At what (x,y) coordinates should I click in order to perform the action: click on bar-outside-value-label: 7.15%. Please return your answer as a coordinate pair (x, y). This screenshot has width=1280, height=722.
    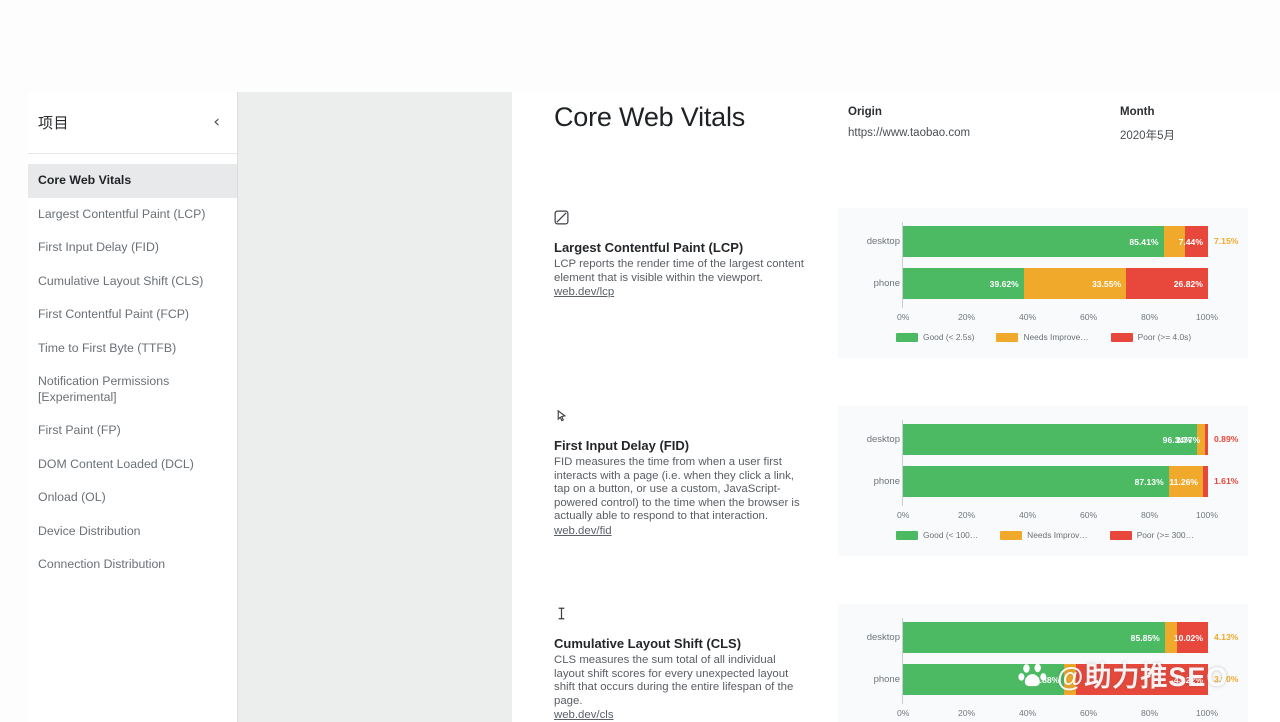
    Looking at the image, I should click on (1226, 241).